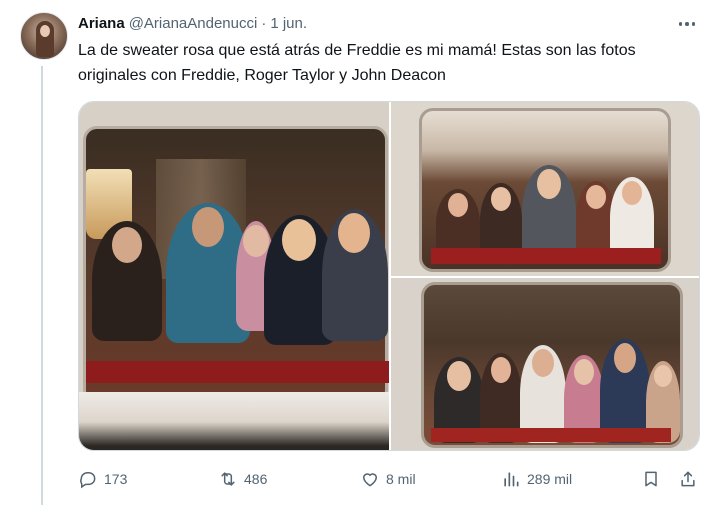  Describe the element at coordinates (101, 23) in the screenshot. I see `author-name: Ariana` at that location.